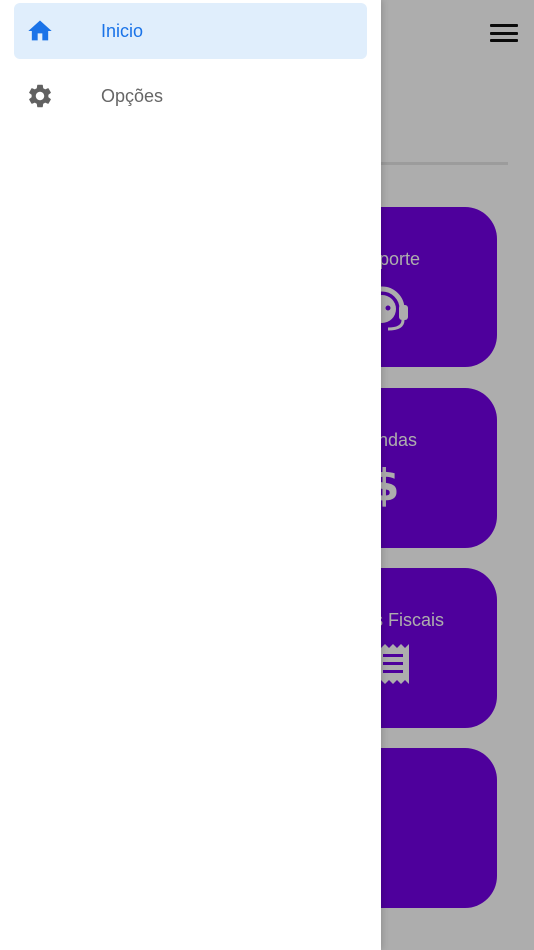  What do you see at coordinates (40, 96) in the screenshot?
I see `gear-icon` at bounding box center [40, 96].